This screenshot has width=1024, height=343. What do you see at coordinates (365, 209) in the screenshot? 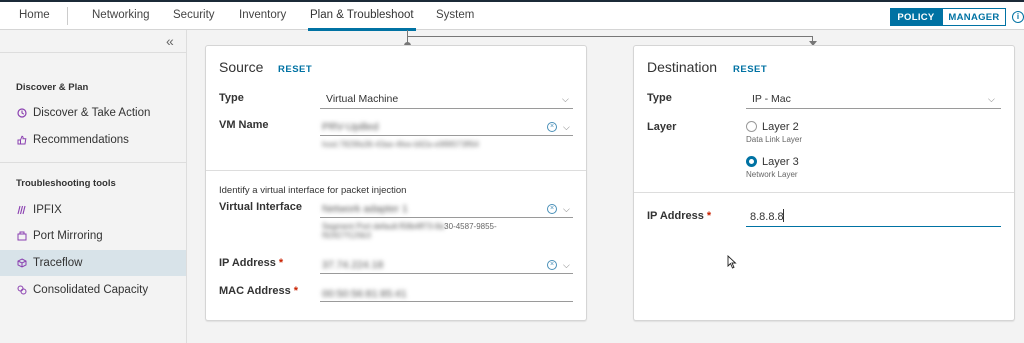
I see `virtual-interface-select: Network adapter 1` at bounding box center [365, 209].